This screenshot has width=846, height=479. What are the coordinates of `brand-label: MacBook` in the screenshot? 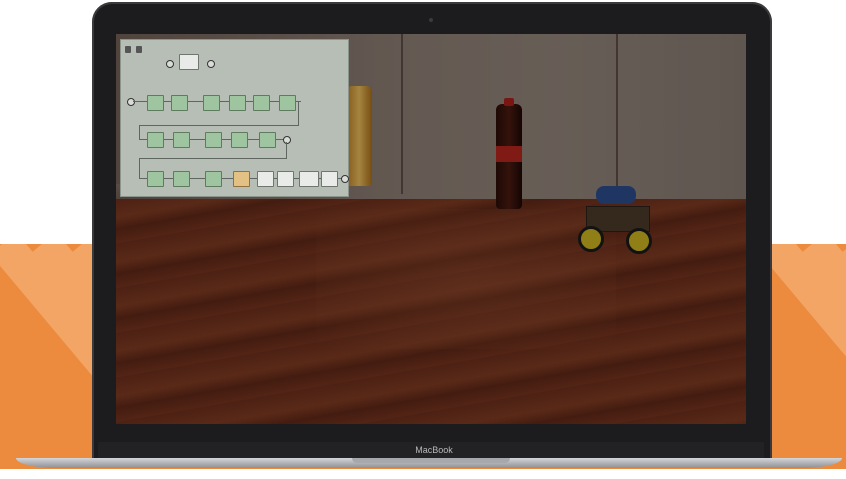 It's located at (434, 450).